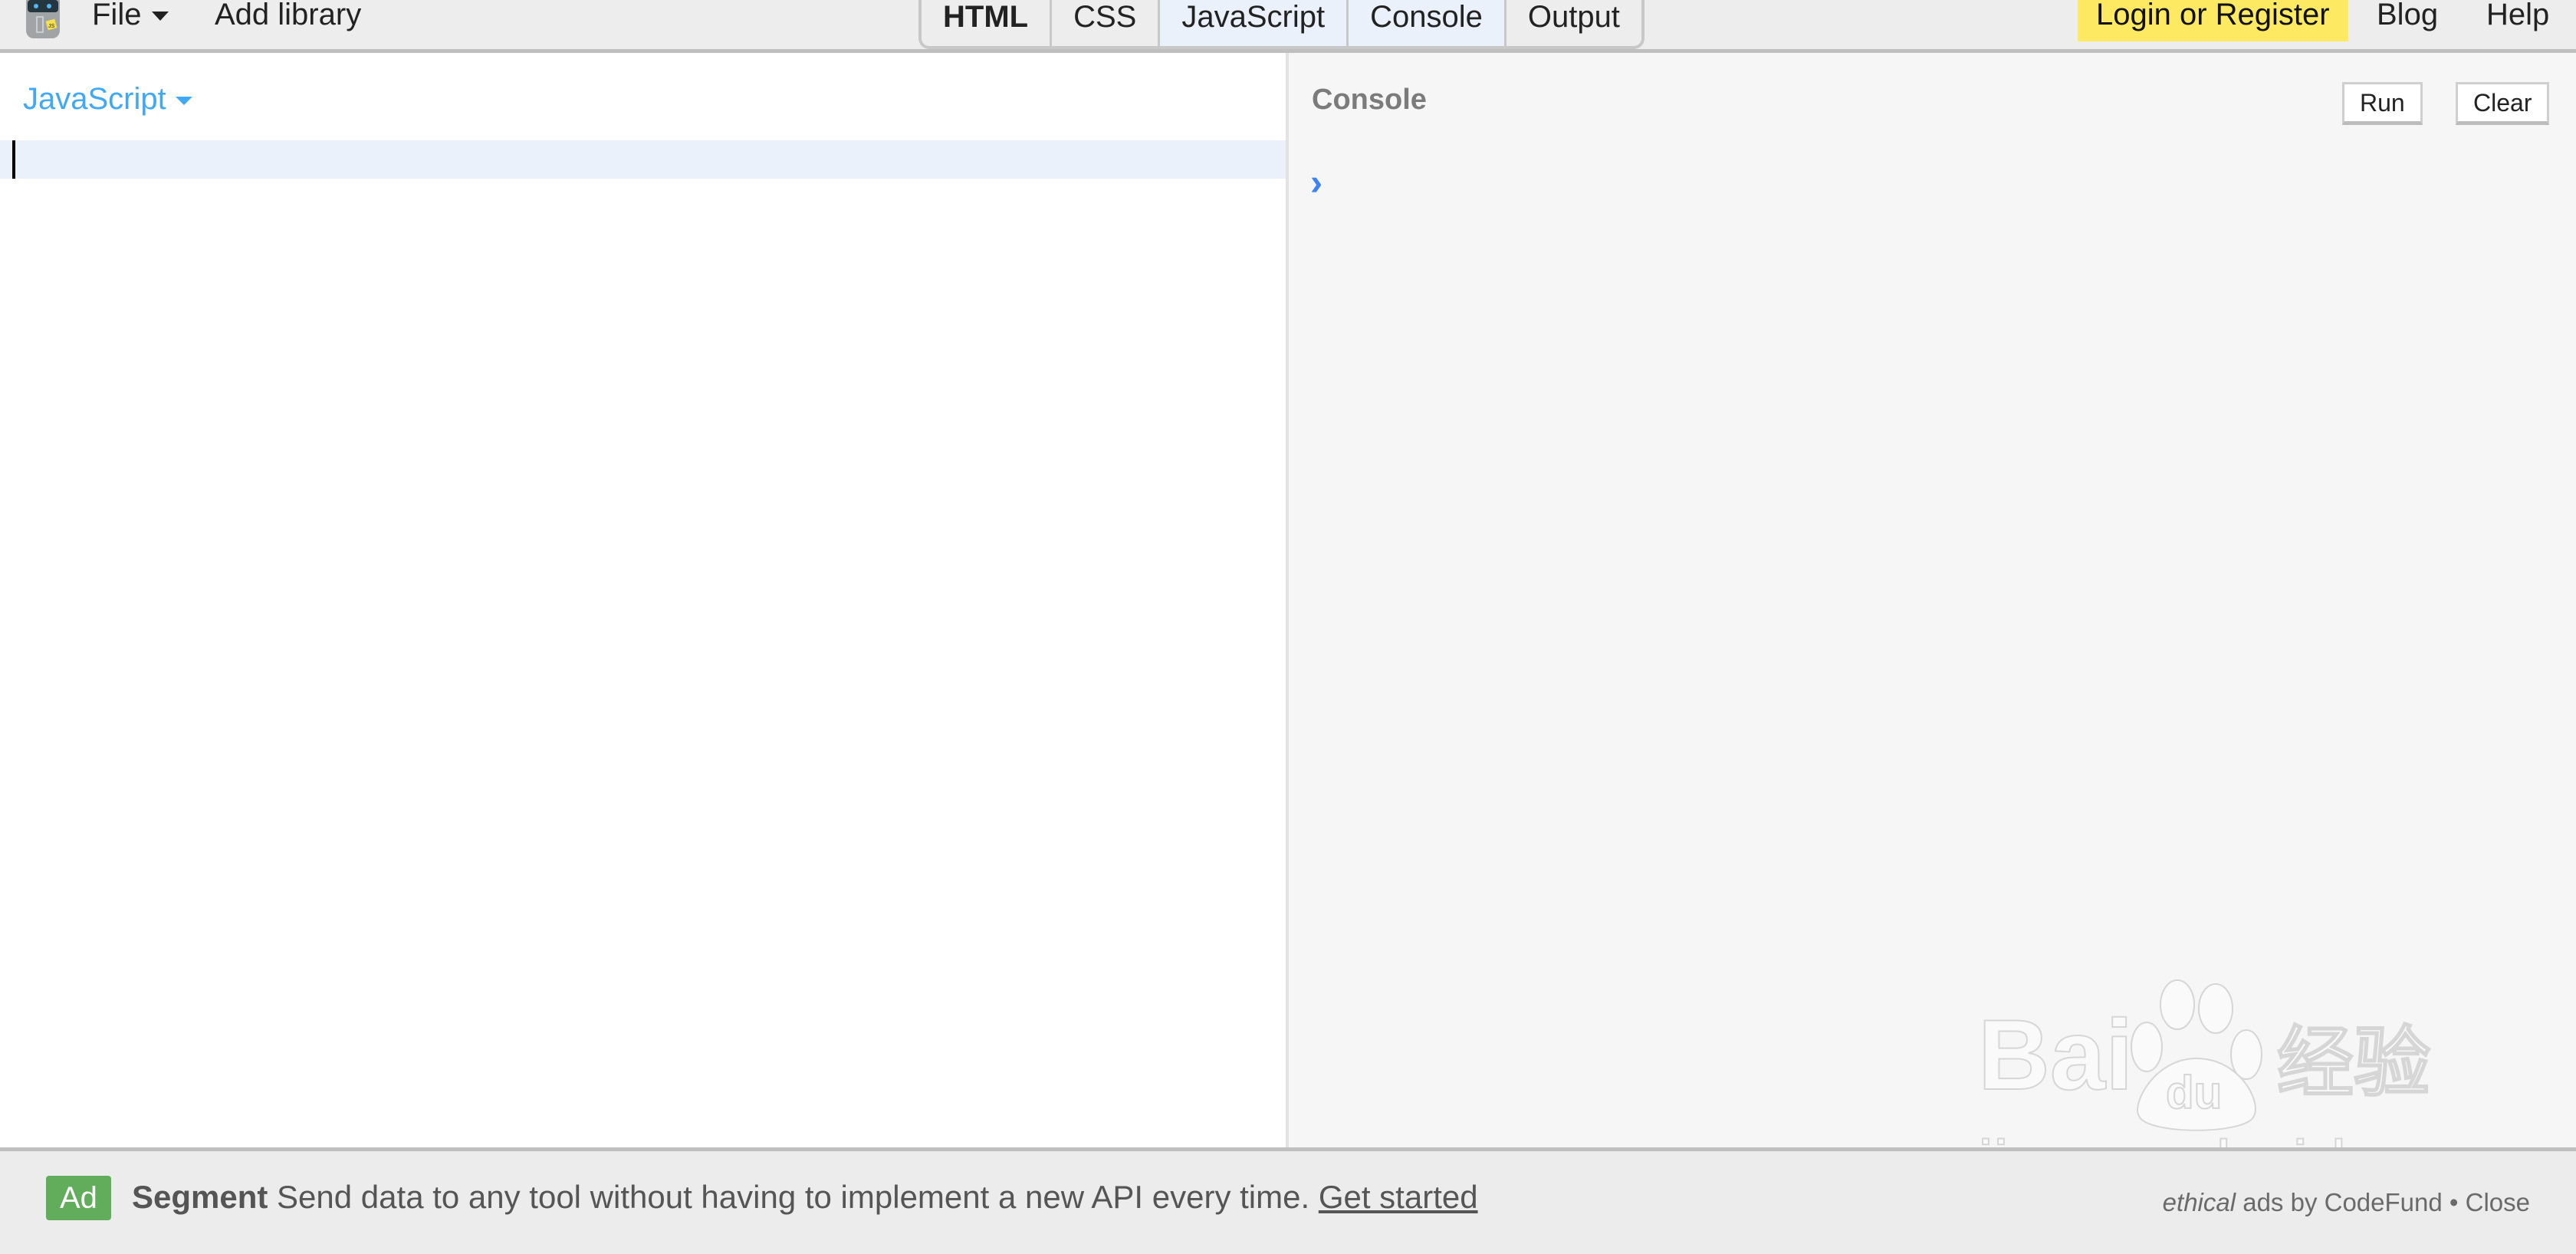  I want to click on help-link: Help, so click(2517, 15).